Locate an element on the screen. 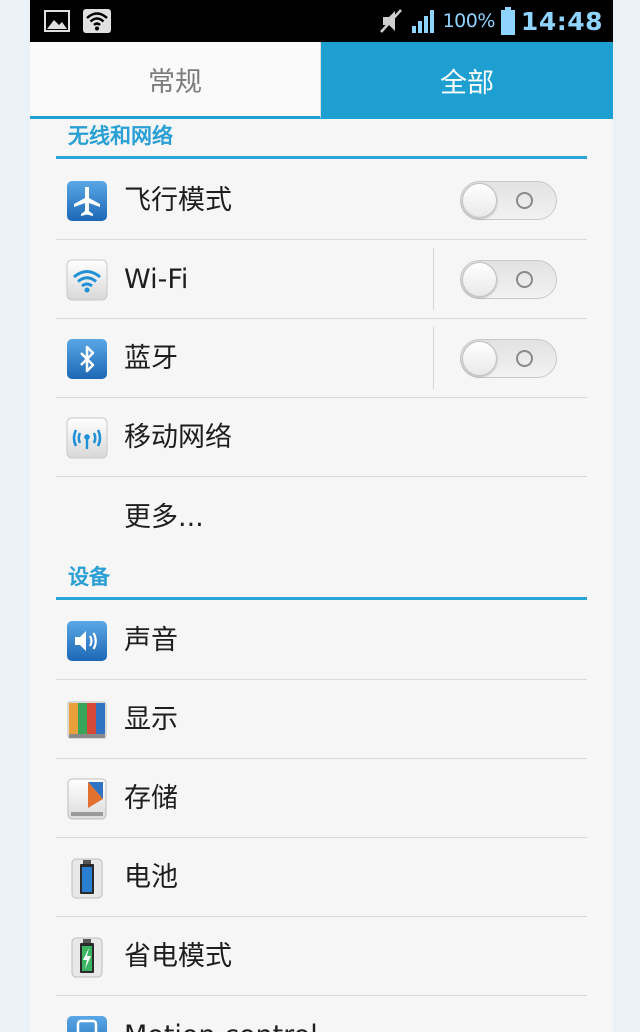 This screenshot has height=1032, width=640. settings-row-storage: 存储 is located at coordinates (321, 798).